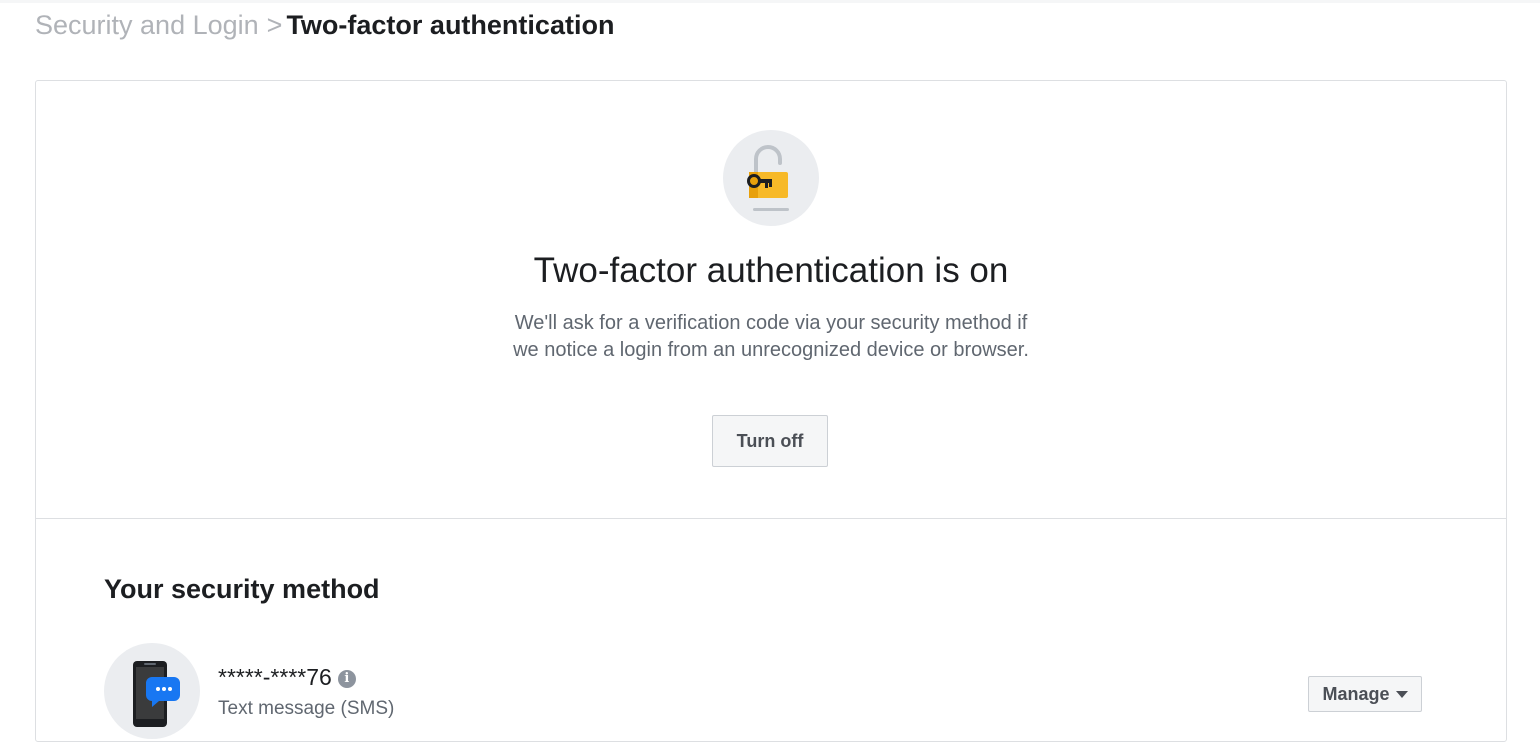 Image resolution: width=1540 pixels, height=743 pixels. Describe the element at coordinates (147, 25) in the screenshot. I see `breadcrumb-link-security-and-login: Security and Login` at that location.